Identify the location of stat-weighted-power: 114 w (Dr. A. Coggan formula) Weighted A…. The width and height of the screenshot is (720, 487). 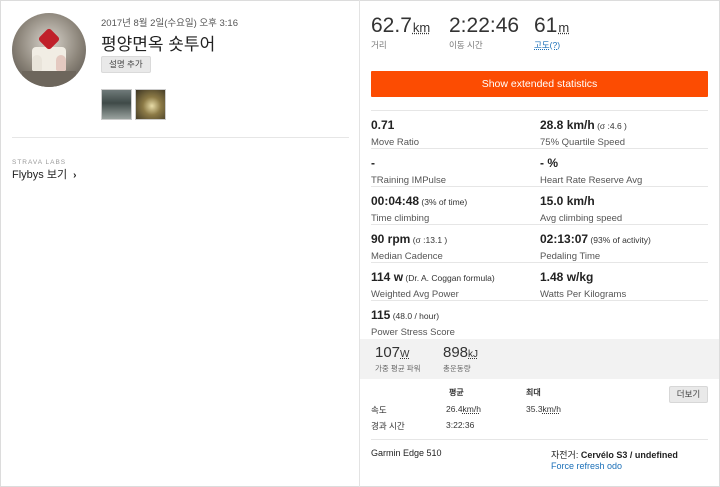
(433, 284).